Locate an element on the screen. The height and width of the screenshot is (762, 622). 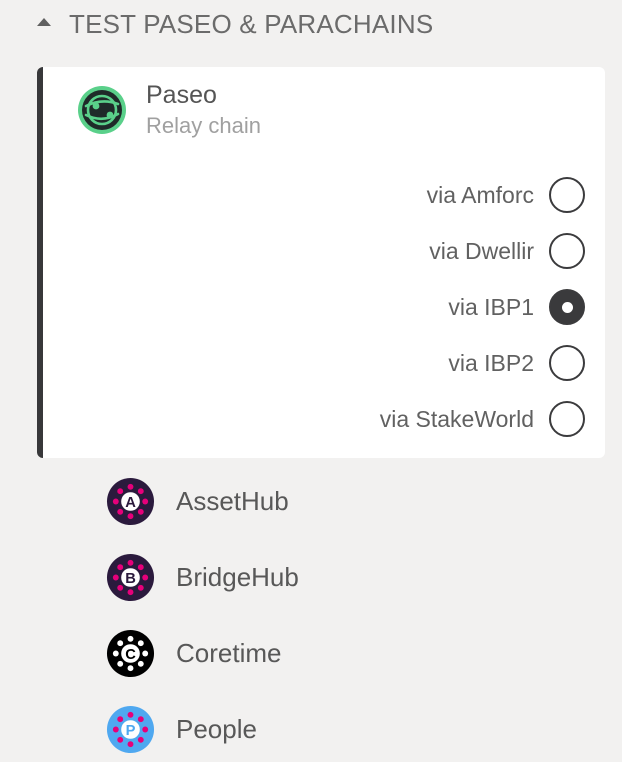
svg-text: C is located at coordinates (130, 654).